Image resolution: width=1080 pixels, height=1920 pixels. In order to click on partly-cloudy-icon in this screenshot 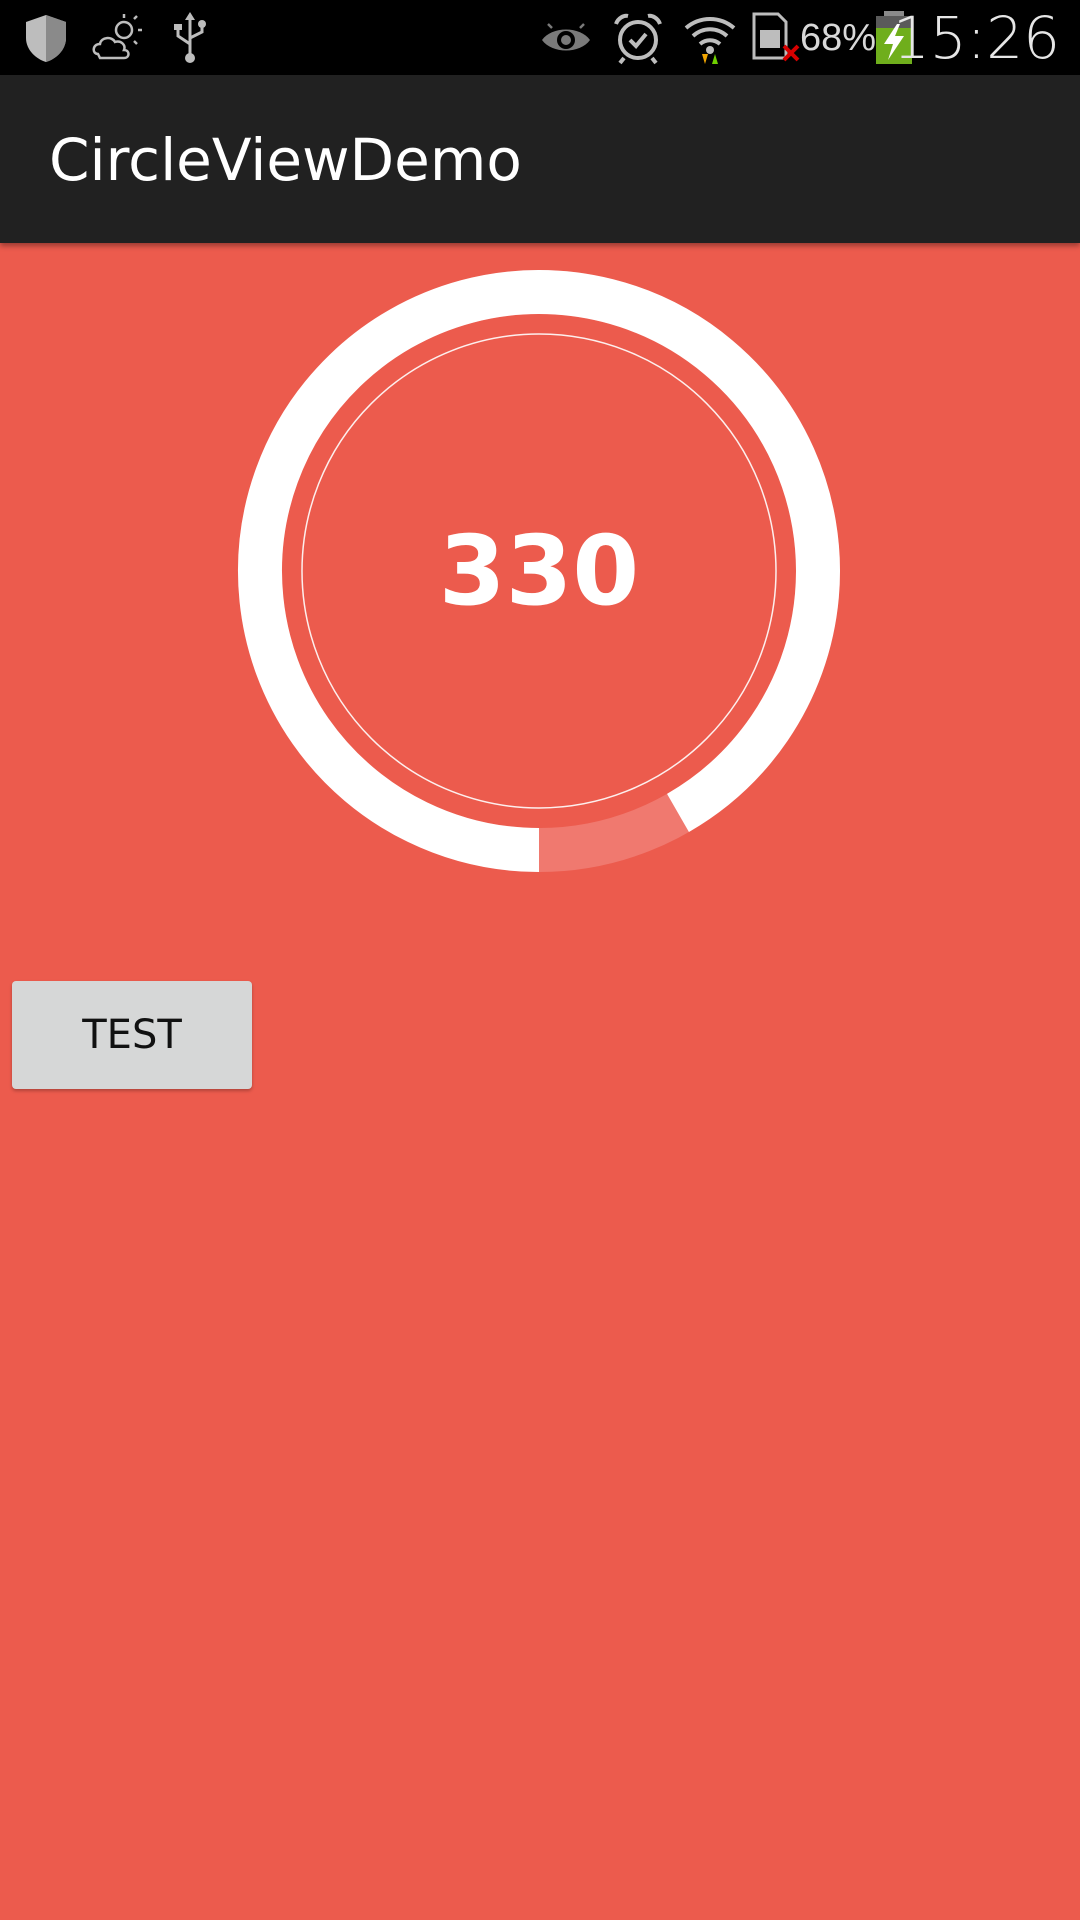, I will do `click(117, 37)`.